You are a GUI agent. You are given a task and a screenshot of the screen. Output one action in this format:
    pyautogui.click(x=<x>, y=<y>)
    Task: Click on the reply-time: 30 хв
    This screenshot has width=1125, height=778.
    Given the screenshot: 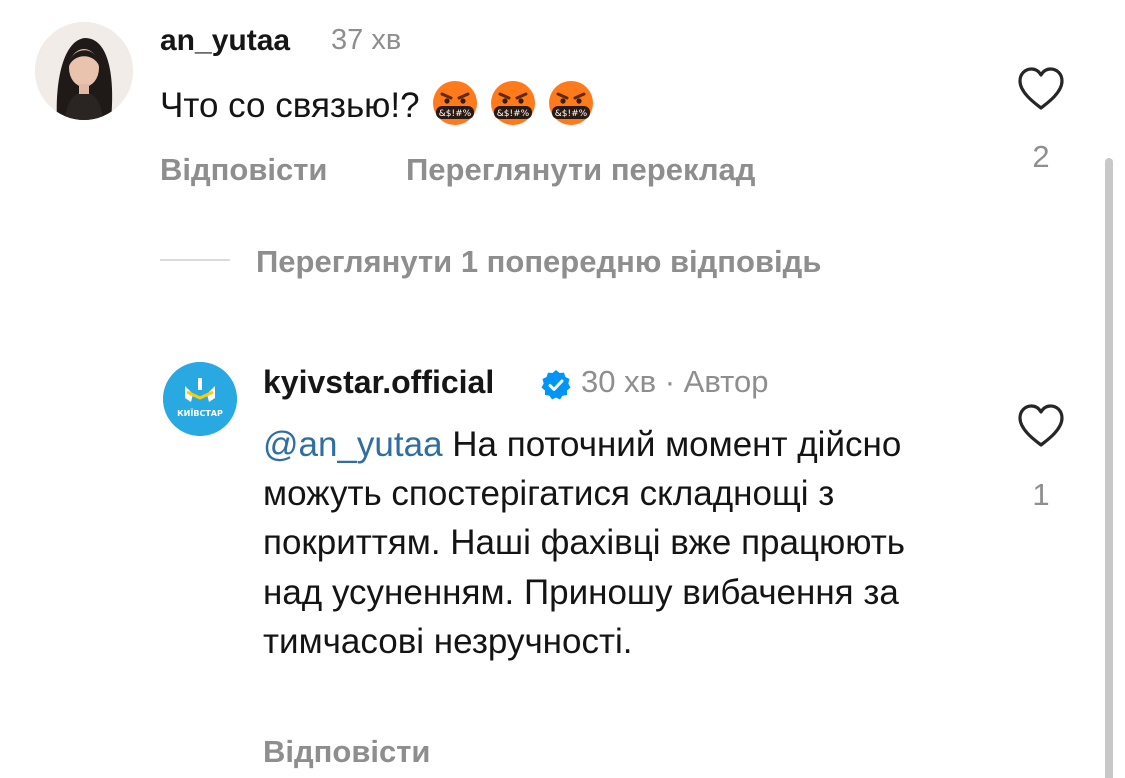 What is the action you would take?
    pyautogui.click(x=619, y=381)
    